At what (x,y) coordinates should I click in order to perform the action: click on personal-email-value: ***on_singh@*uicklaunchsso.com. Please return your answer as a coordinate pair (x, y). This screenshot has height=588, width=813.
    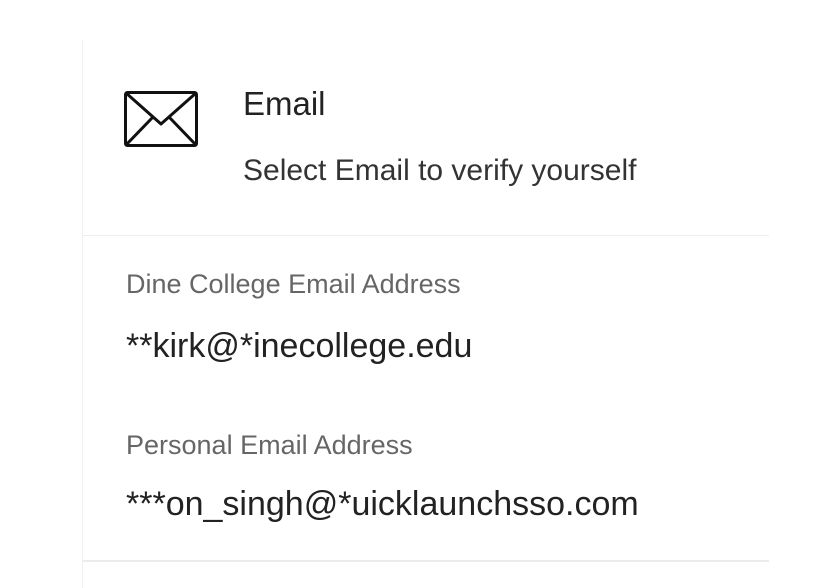
    Looking at the image, I should click on (382, 504).